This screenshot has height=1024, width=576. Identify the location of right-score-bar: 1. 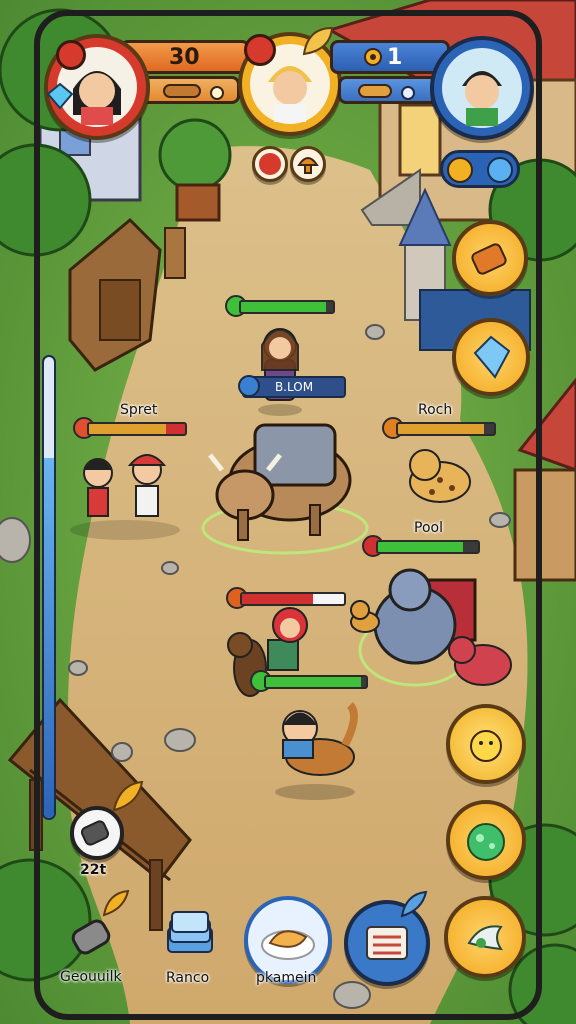
(390, 57).